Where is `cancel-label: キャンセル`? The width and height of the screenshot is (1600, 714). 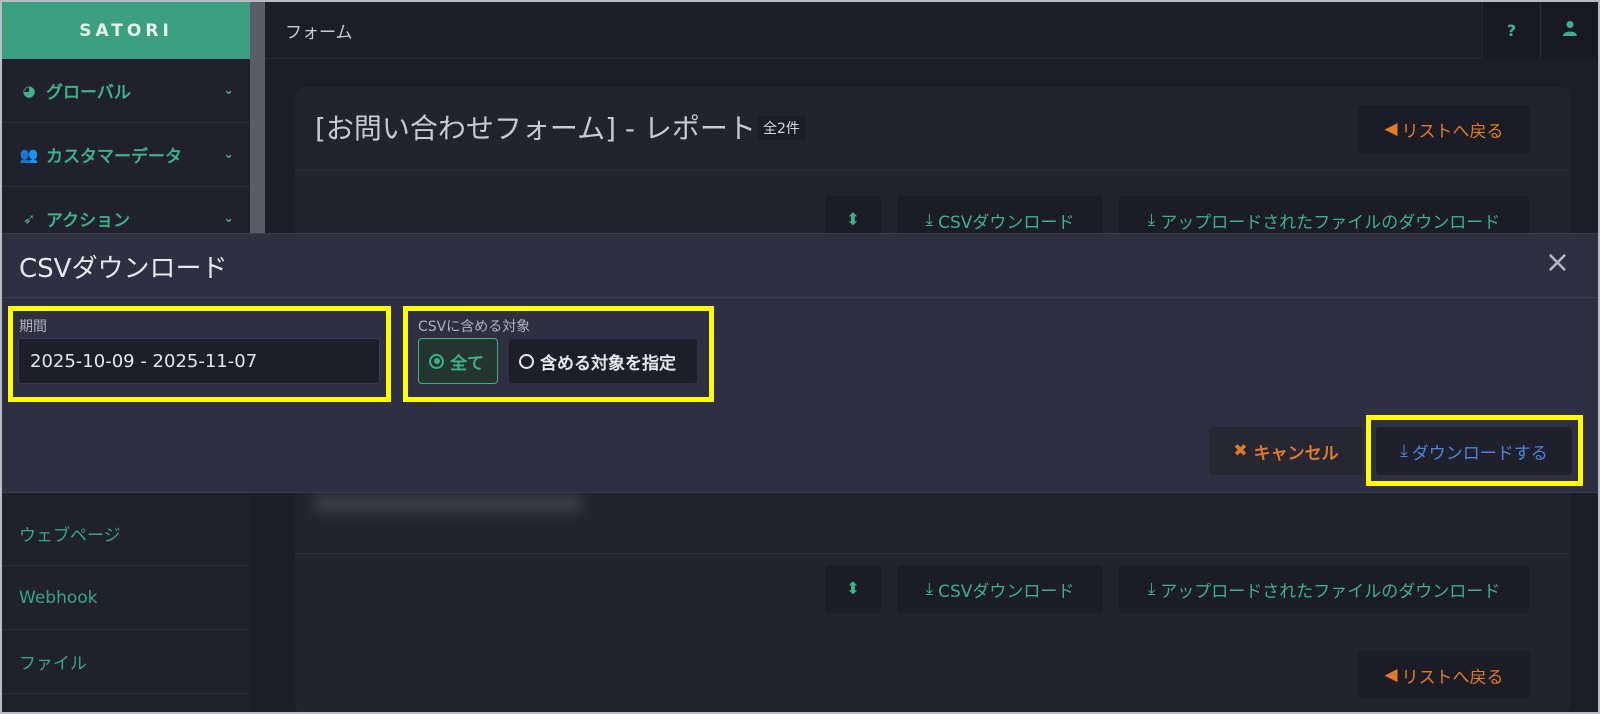 cancel-label: キャンセル is located at coordinates (1296, 453).